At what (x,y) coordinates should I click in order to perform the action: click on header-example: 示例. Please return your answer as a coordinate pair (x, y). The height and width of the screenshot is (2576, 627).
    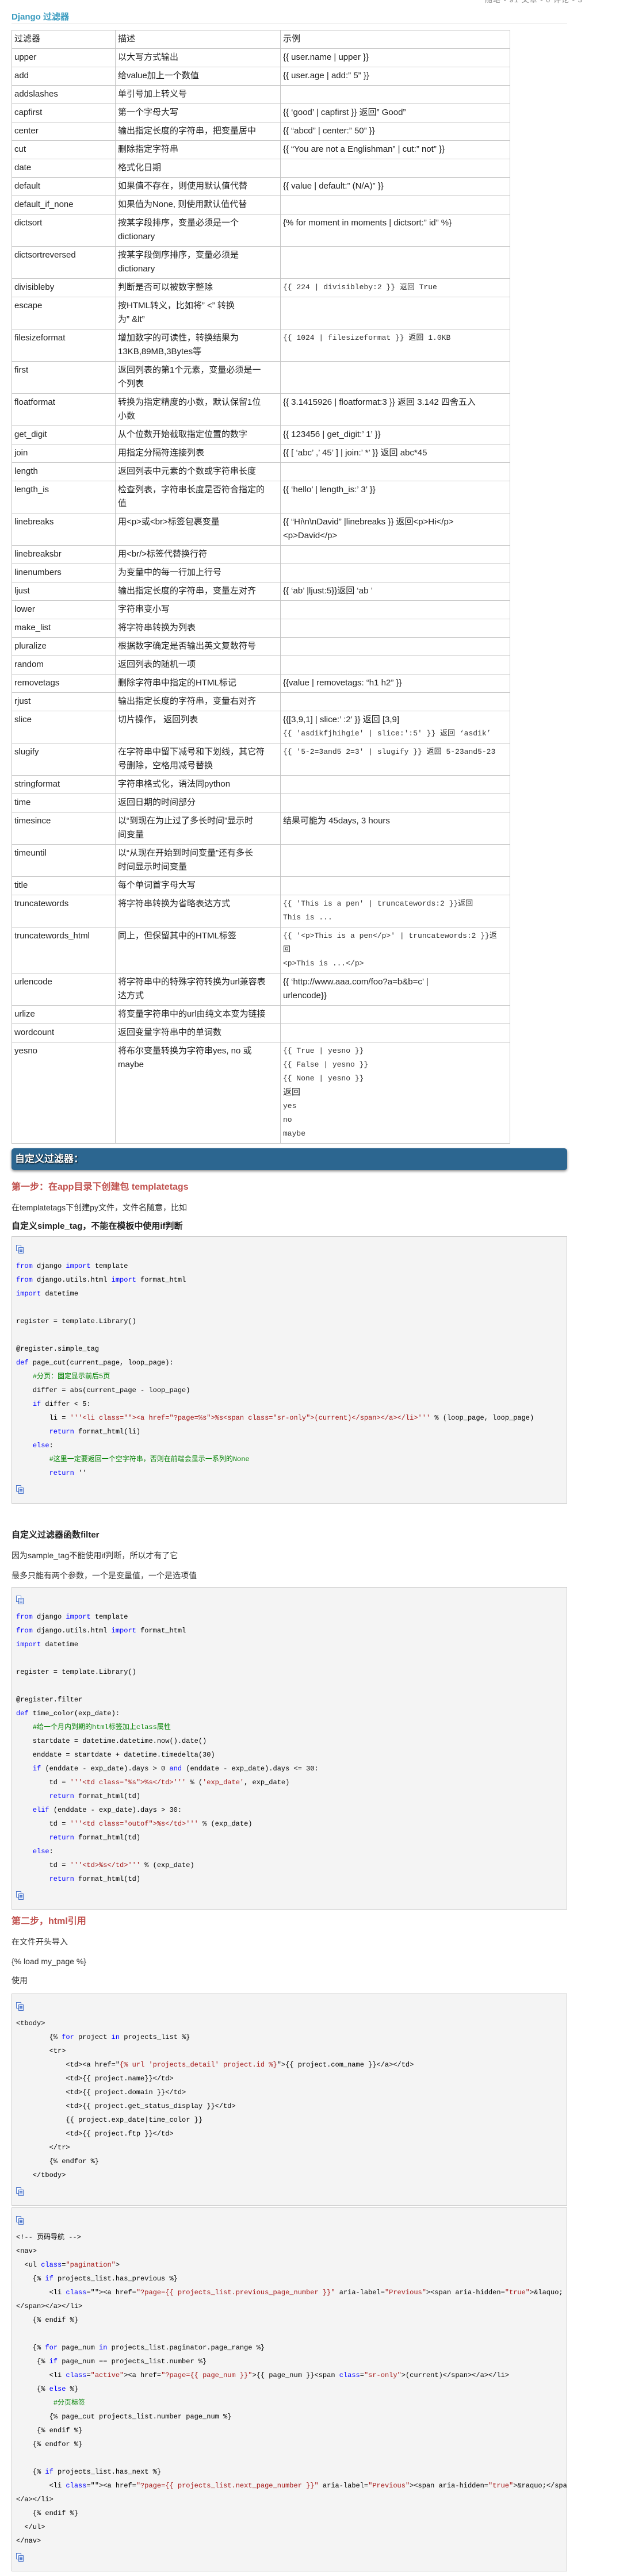
    Looking at the image, I should click on (395, 39).